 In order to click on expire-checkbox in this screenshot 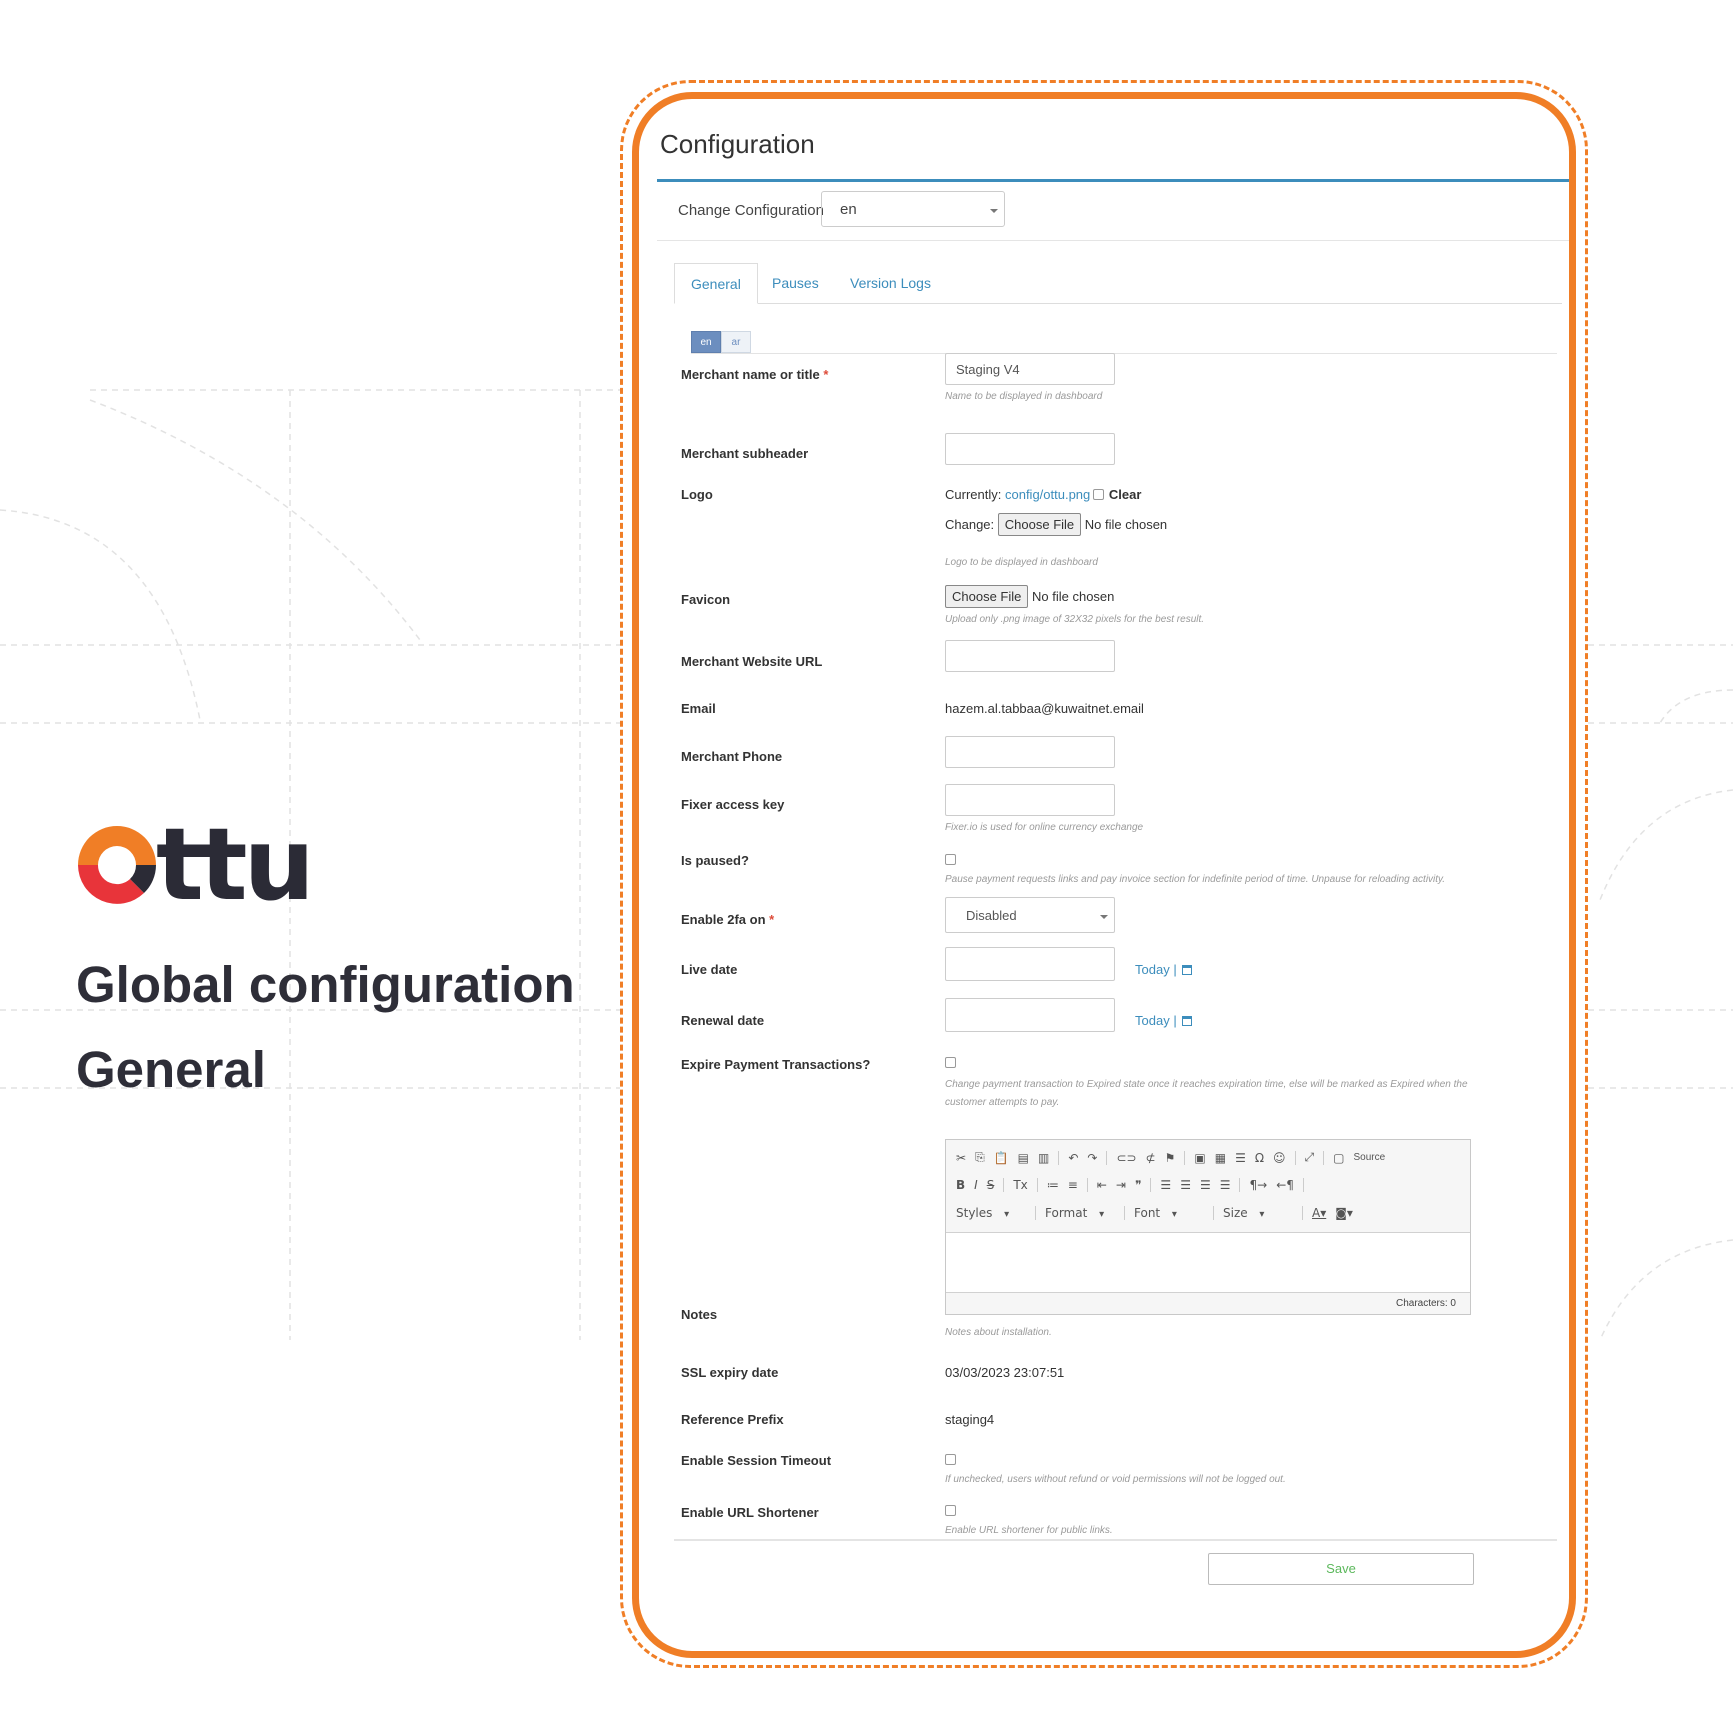, I will do `click(950, 1062)`.